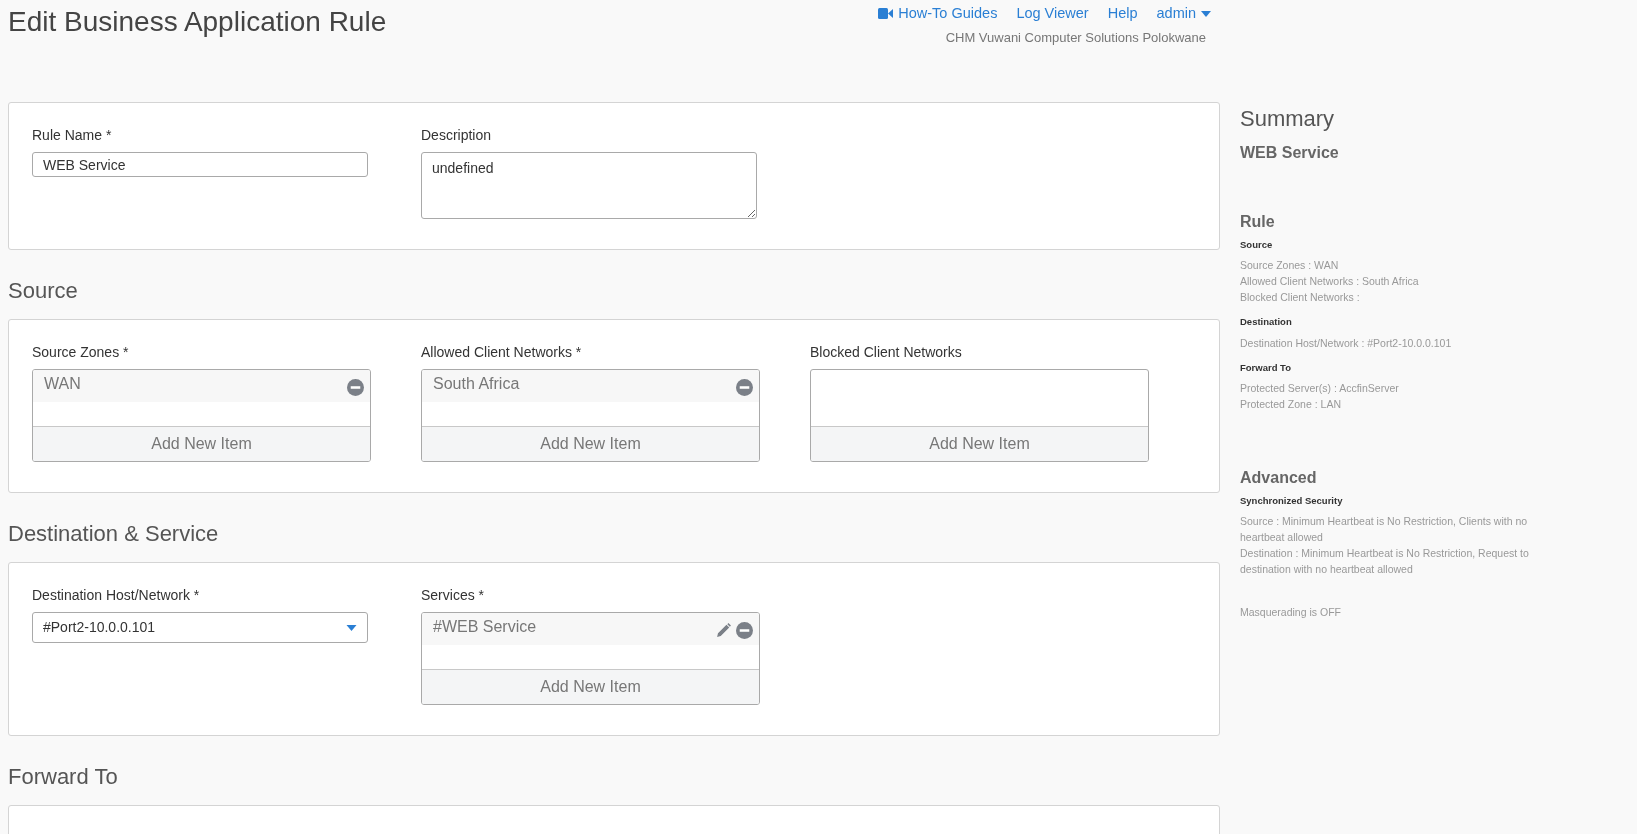  What do you see at coordinates (72, 135) in the screenshot?
I see `field-label: Rule Name *` at bounding box center [72, 135].